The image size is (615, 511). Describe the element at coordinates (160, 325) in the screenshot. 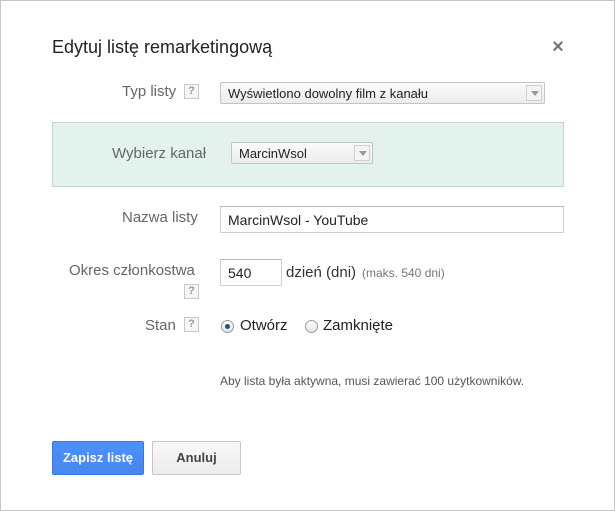

I see `status-label: Stan` at that location.